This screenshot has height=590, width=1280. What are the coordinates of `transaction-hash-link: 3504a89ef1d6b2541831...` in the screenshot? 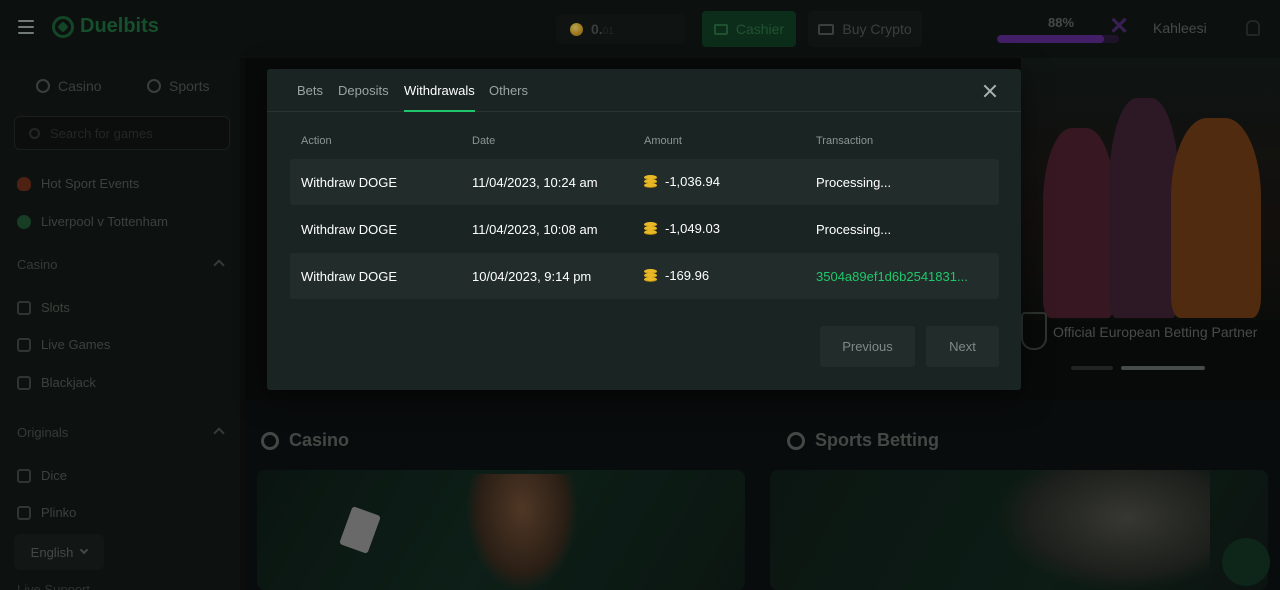 It's located at (892, 276).